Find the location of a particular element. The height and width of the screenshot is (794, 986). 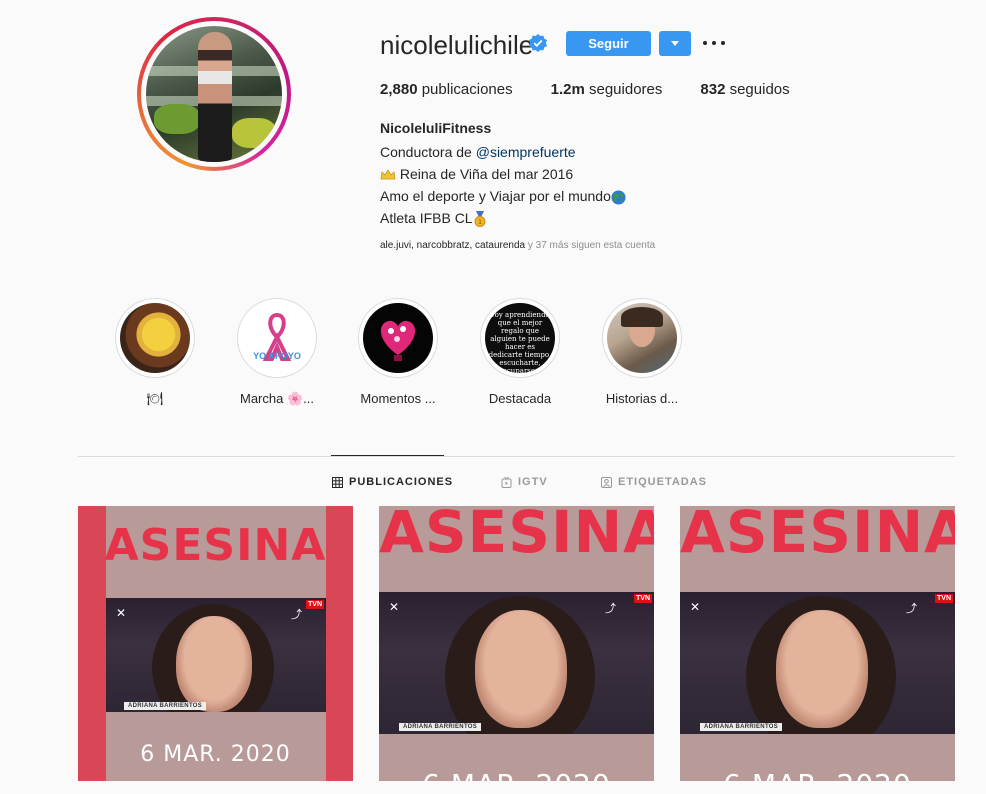

stat-posts: 2,880 publicaciones is located at coordinates (446, 89).